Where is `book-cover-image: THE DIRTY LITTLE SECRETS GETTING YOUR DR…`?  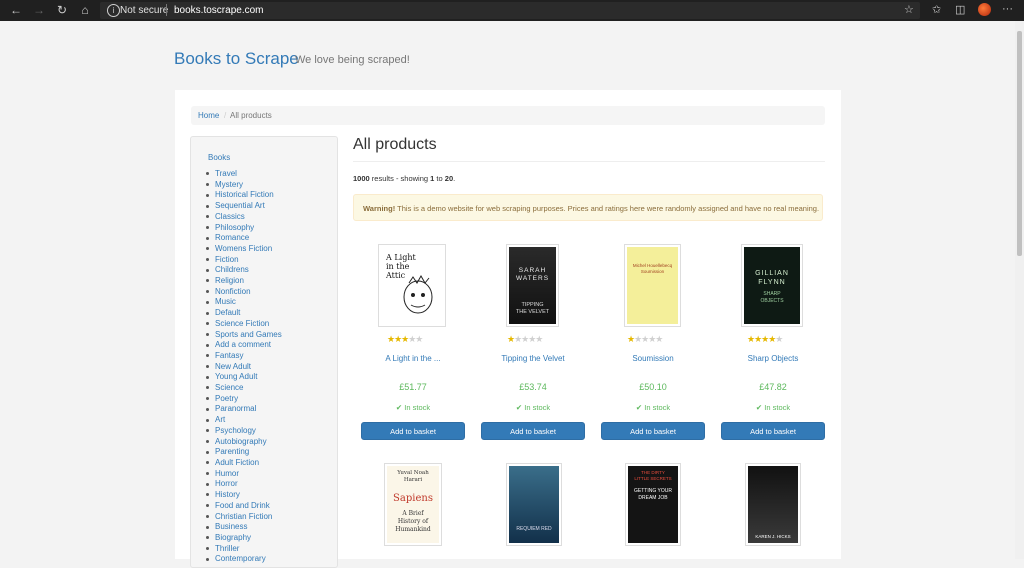
book-cover-image: THE DIRTY LITTLE SECRETS GETTING YOUR DR… is located at coordinates (653, 504).